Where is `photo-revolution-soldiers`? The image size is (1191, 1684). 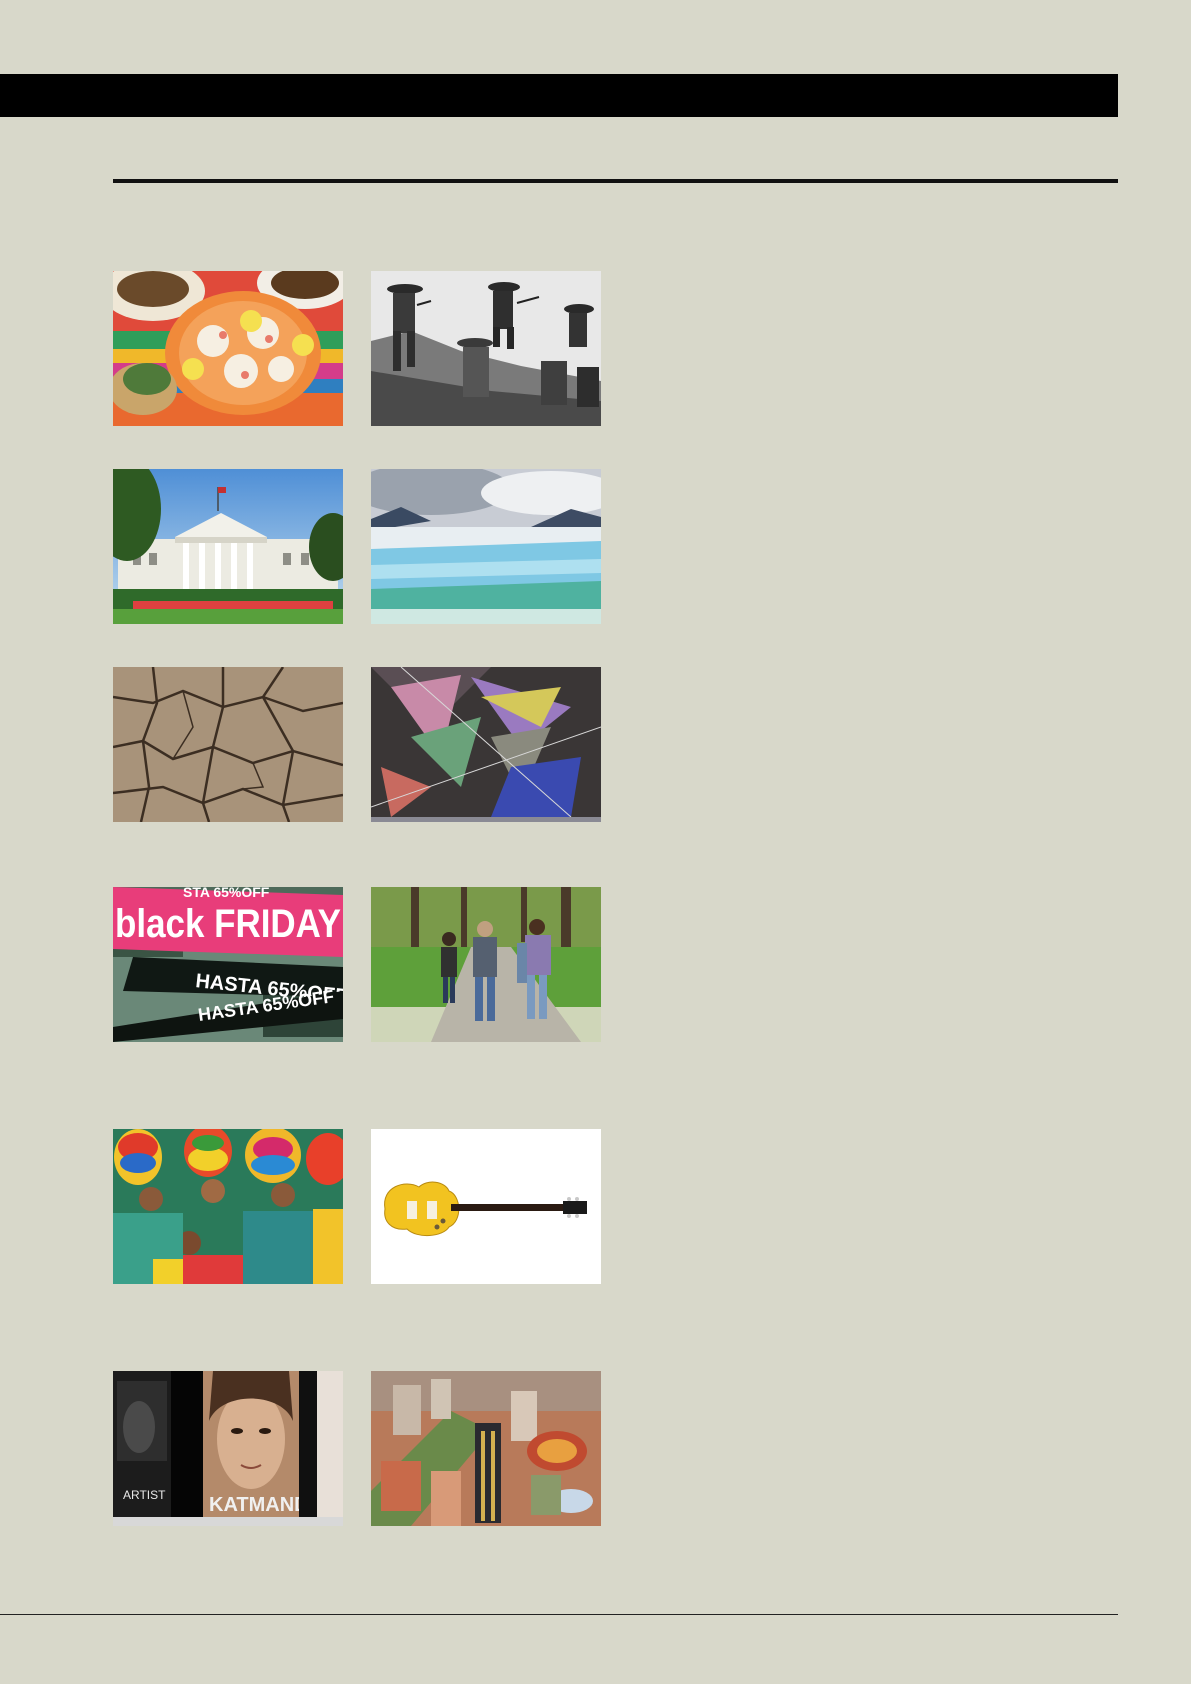 photo-revolution-soldiers is located at coordinates (486, 348).